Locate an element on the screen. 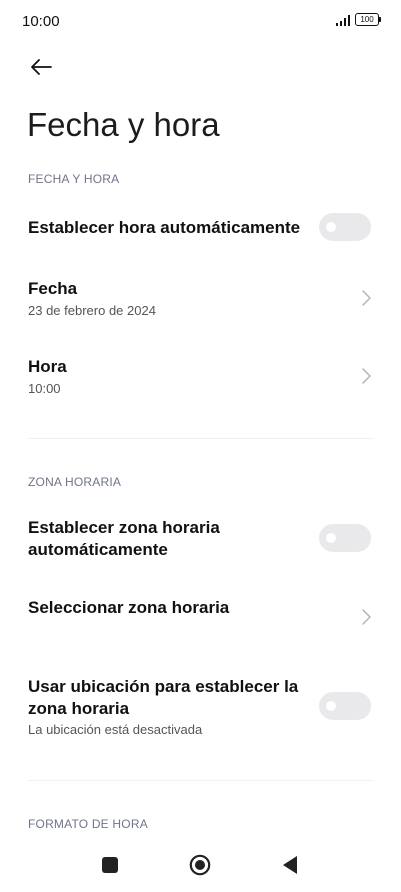 The height and width of the screenshot is (892, 401). date-row: Fecha 23 de febrero de 2024 is located at coordinates (200, 298).